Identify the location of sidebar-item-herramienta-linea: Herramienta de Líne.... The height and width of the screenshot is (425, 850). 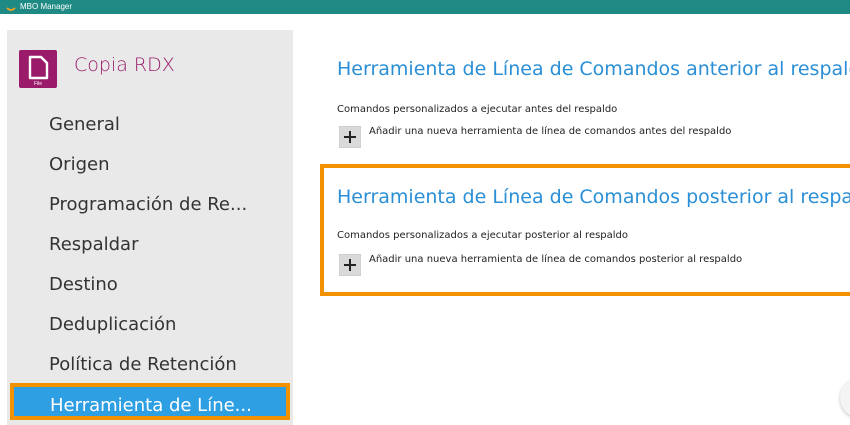
(150, 401).